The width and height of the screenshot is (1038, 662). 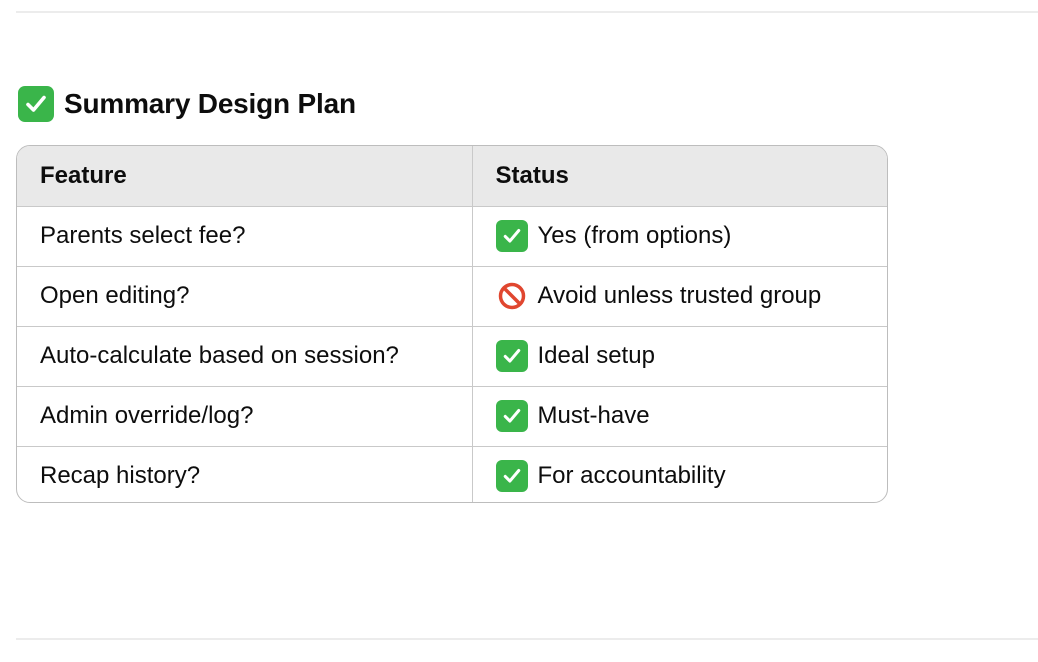 I want to click on table-row: Parents select fee? Yes (from options), so click(x=452, y=236).